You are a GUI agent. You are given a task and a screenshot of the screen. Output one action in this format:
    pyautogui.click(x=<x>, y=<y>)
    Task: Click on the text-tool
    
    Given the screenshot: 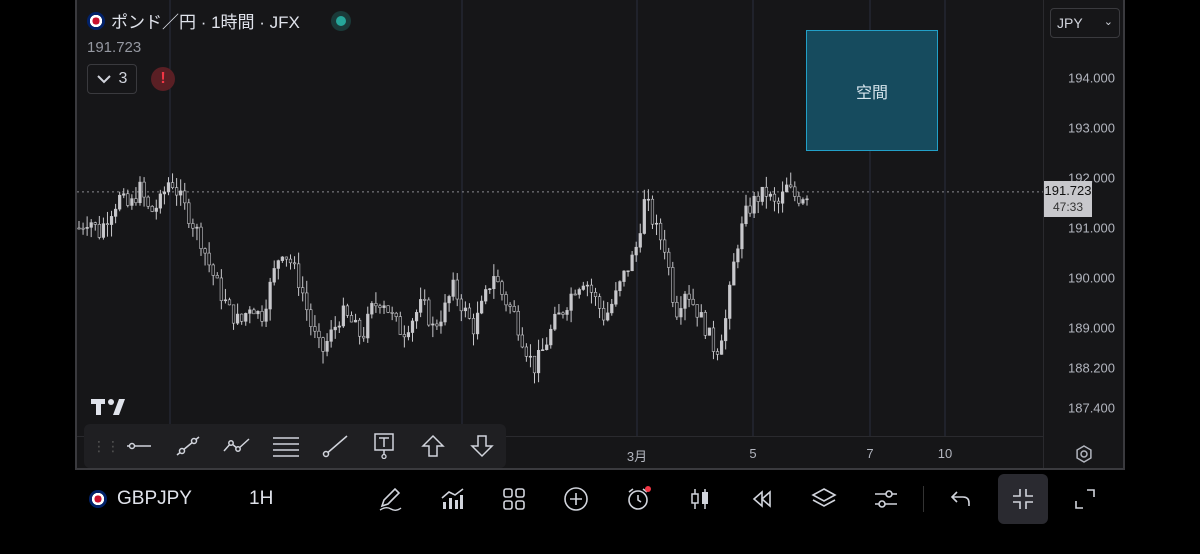 What is the action you would take?
    pyautogui.click(x=383, y=446)
    